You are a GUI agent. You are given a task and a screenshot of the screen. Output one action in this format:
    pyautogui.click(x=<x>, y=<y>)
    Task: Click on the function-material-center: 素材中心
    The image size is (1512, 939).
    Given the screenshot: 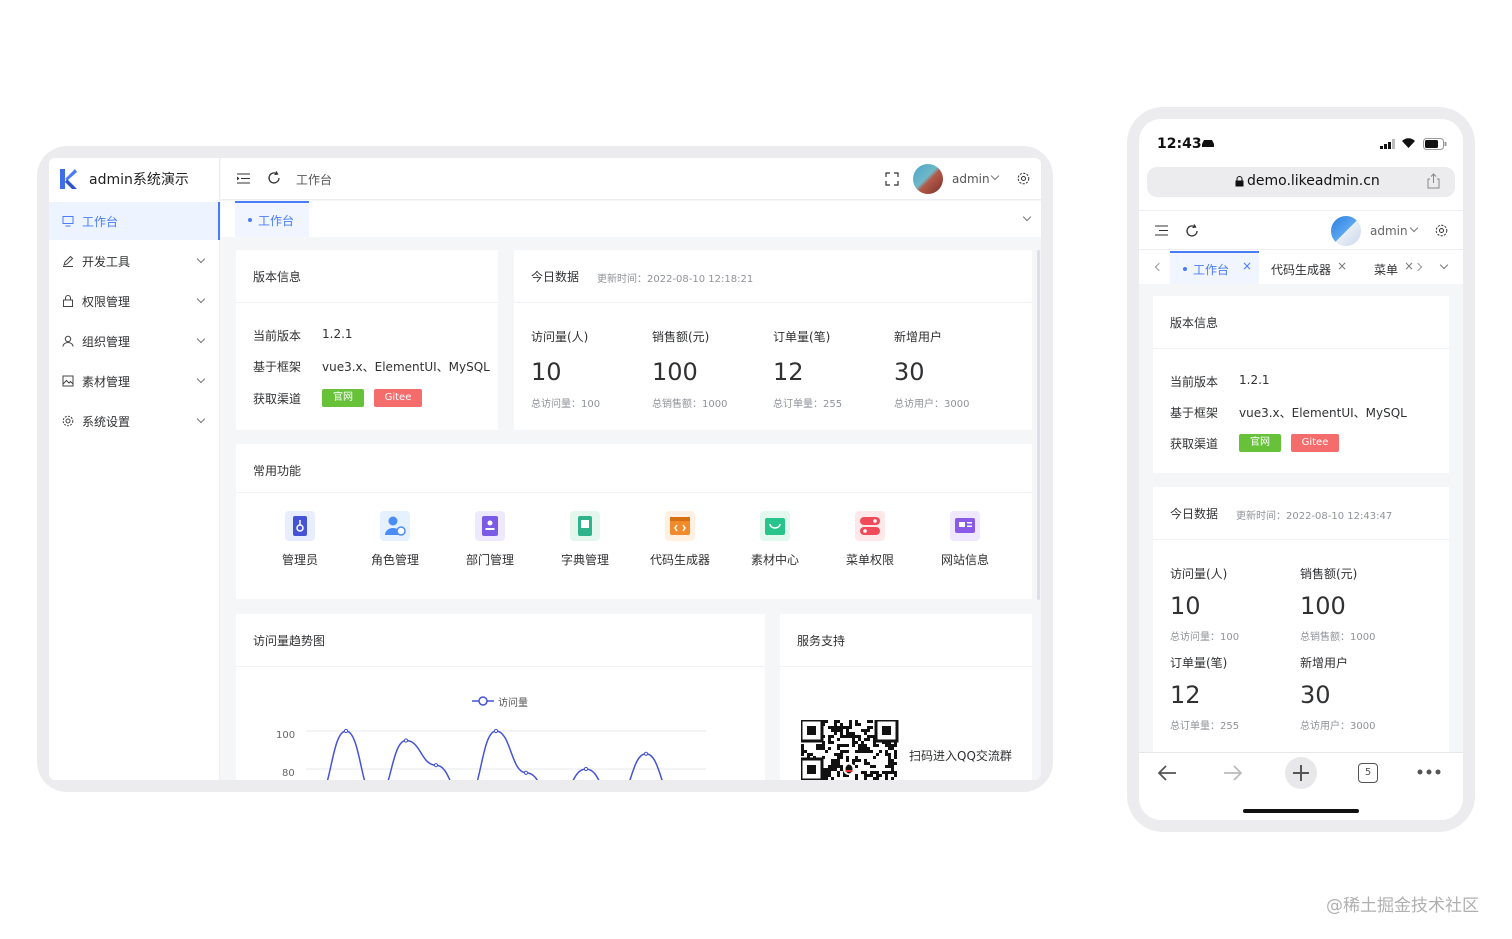 What is the action you would take?
    pyautogui.click(x=775, y=539)
    